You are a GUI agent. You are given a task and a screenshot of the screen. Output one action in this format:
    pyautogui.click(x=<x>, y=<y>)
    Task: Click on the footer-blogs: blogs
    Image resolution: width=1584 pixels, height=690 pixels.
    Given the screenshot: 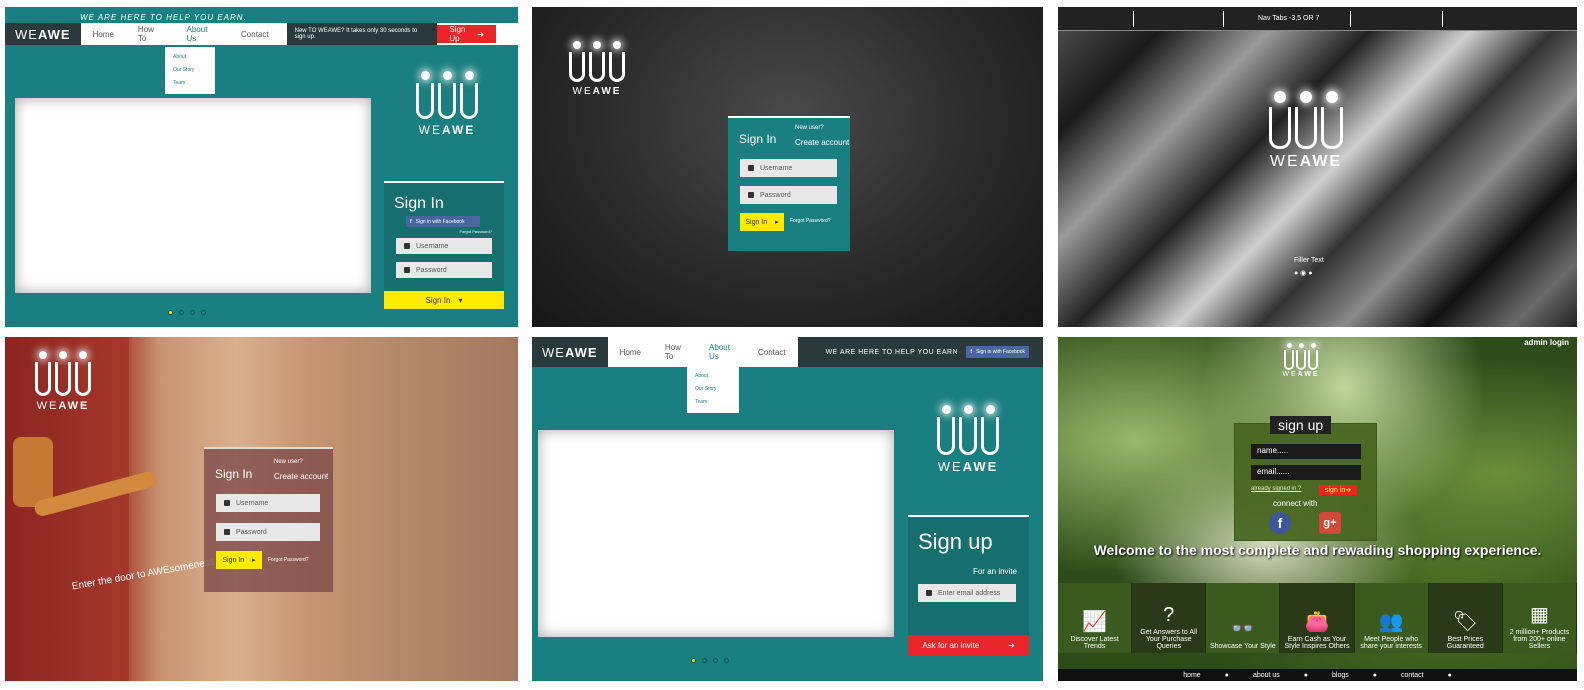 What is the action you would take?
    pyautogui.click(x=1340, y=675)
    